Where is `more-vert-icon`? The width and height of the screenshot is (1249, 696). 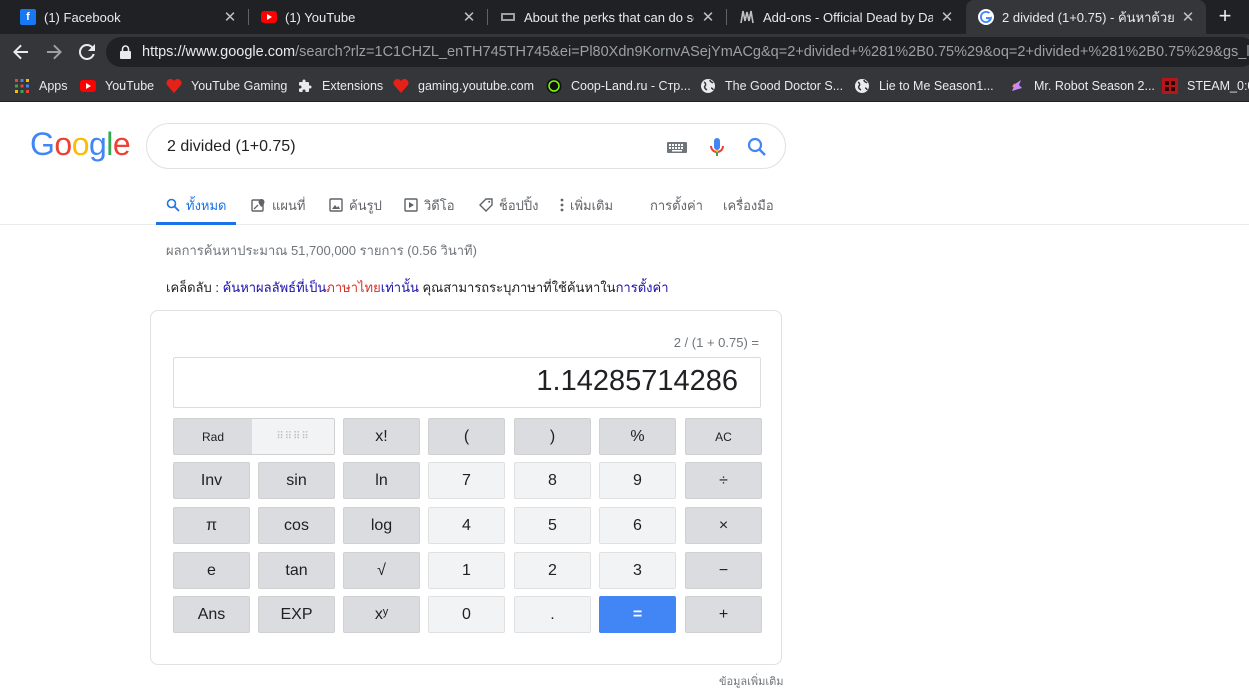 more-vert-icon is located at coordinates (562, 205).